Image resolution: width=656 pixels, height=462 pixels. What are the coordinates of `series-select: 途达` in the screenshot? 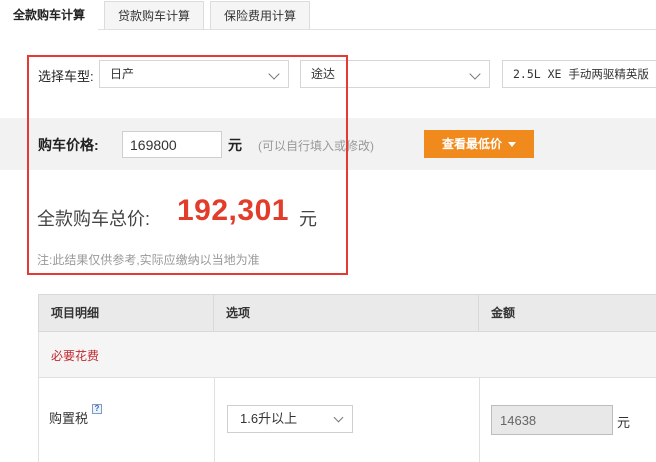 It's located at (395, 74).